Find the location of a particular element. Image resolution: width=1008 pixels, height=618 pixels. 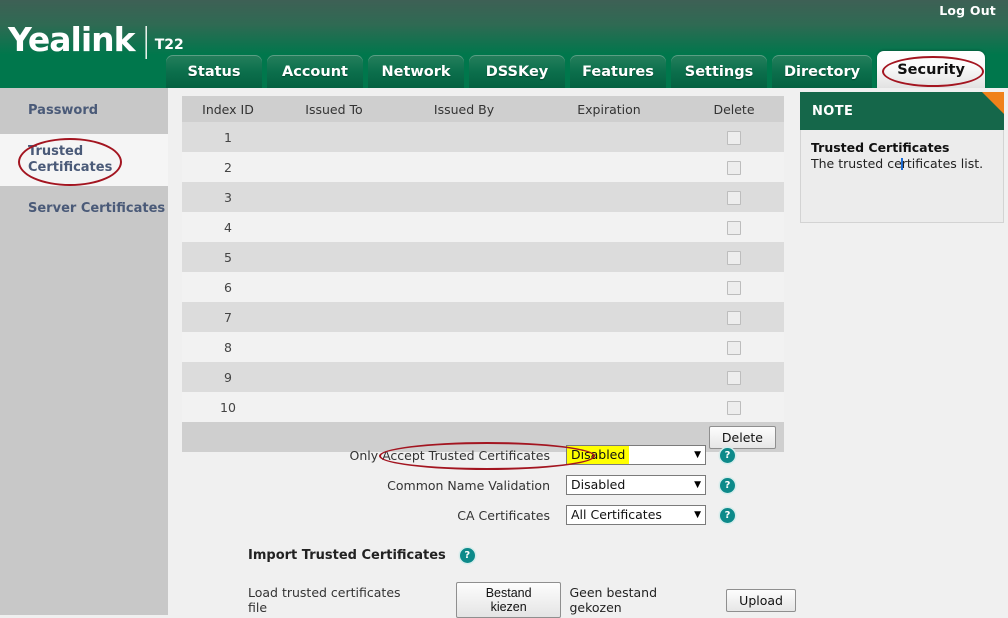

folded-corner-icon is located at coordinates (993, 103).